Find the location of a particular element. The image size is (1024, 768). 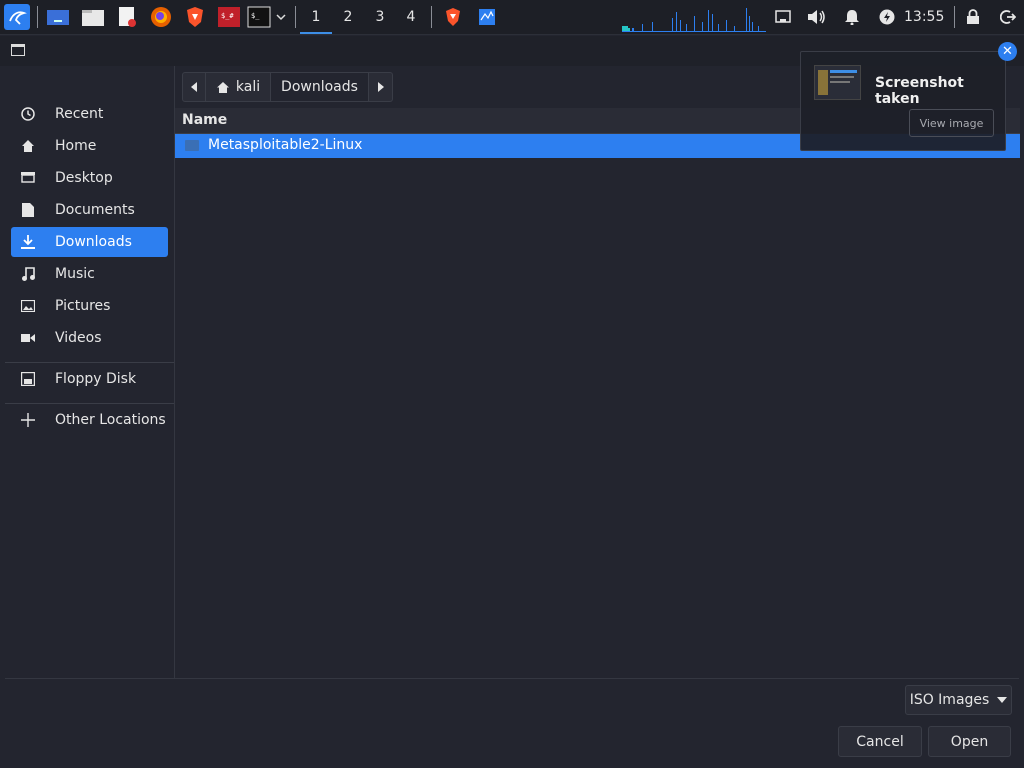

notifications-icon is located at coordinates (852, 17).